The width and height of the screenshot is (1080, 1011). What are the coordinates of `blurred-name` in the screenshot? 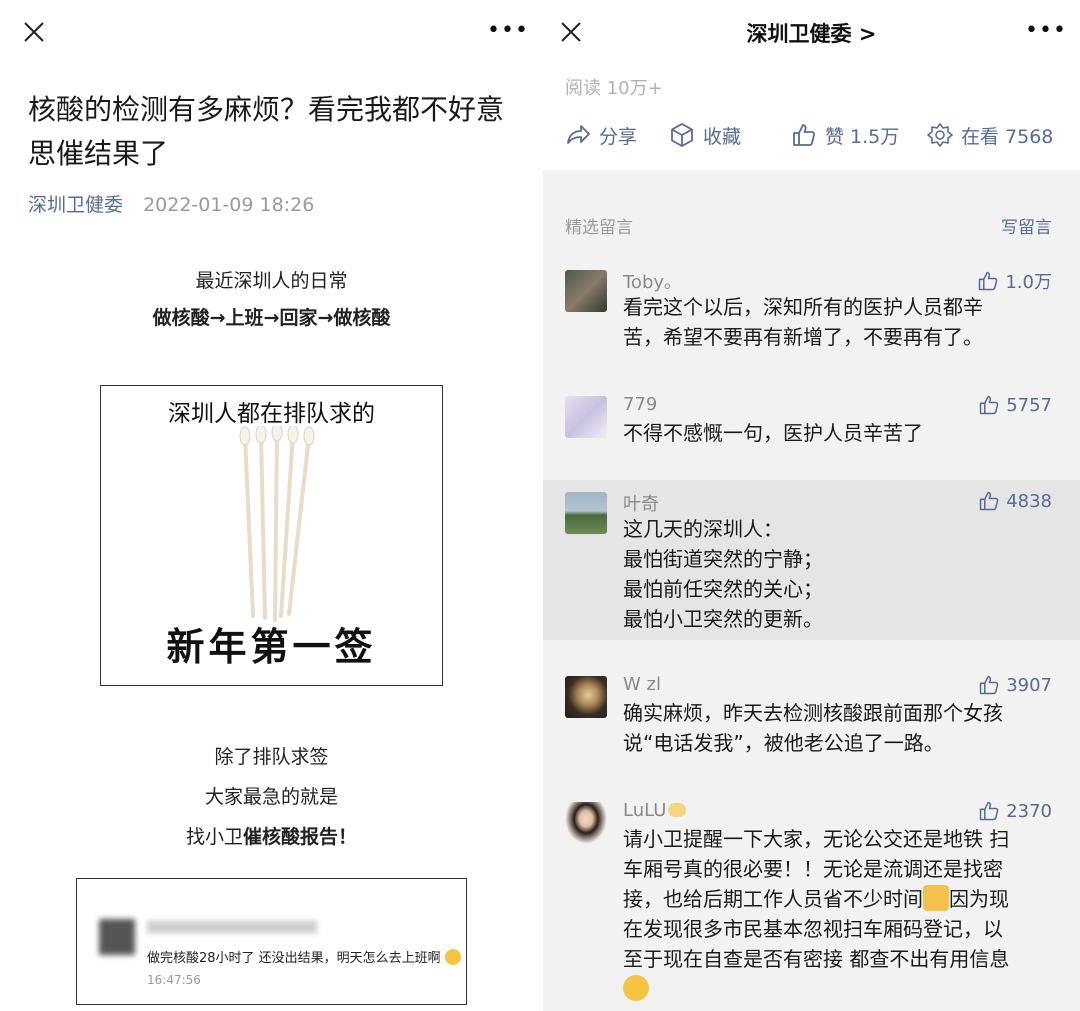 It's located at (232, 927).